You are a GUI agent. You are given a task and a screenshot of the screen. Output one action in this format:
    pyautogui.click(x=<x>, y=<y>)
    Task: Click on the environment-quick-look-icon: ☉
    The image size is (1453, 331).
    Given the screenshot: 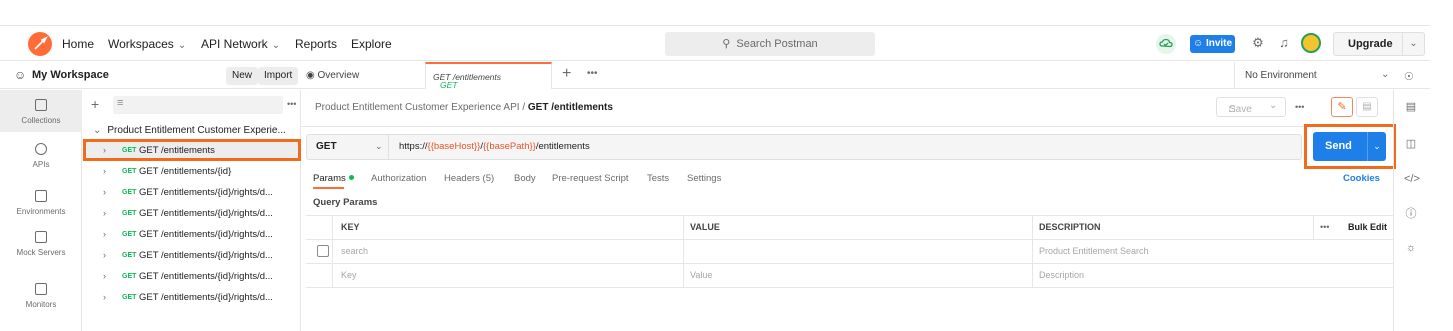 What is the action you would take?
    pyautogui.click(x=1409, y=76)
    